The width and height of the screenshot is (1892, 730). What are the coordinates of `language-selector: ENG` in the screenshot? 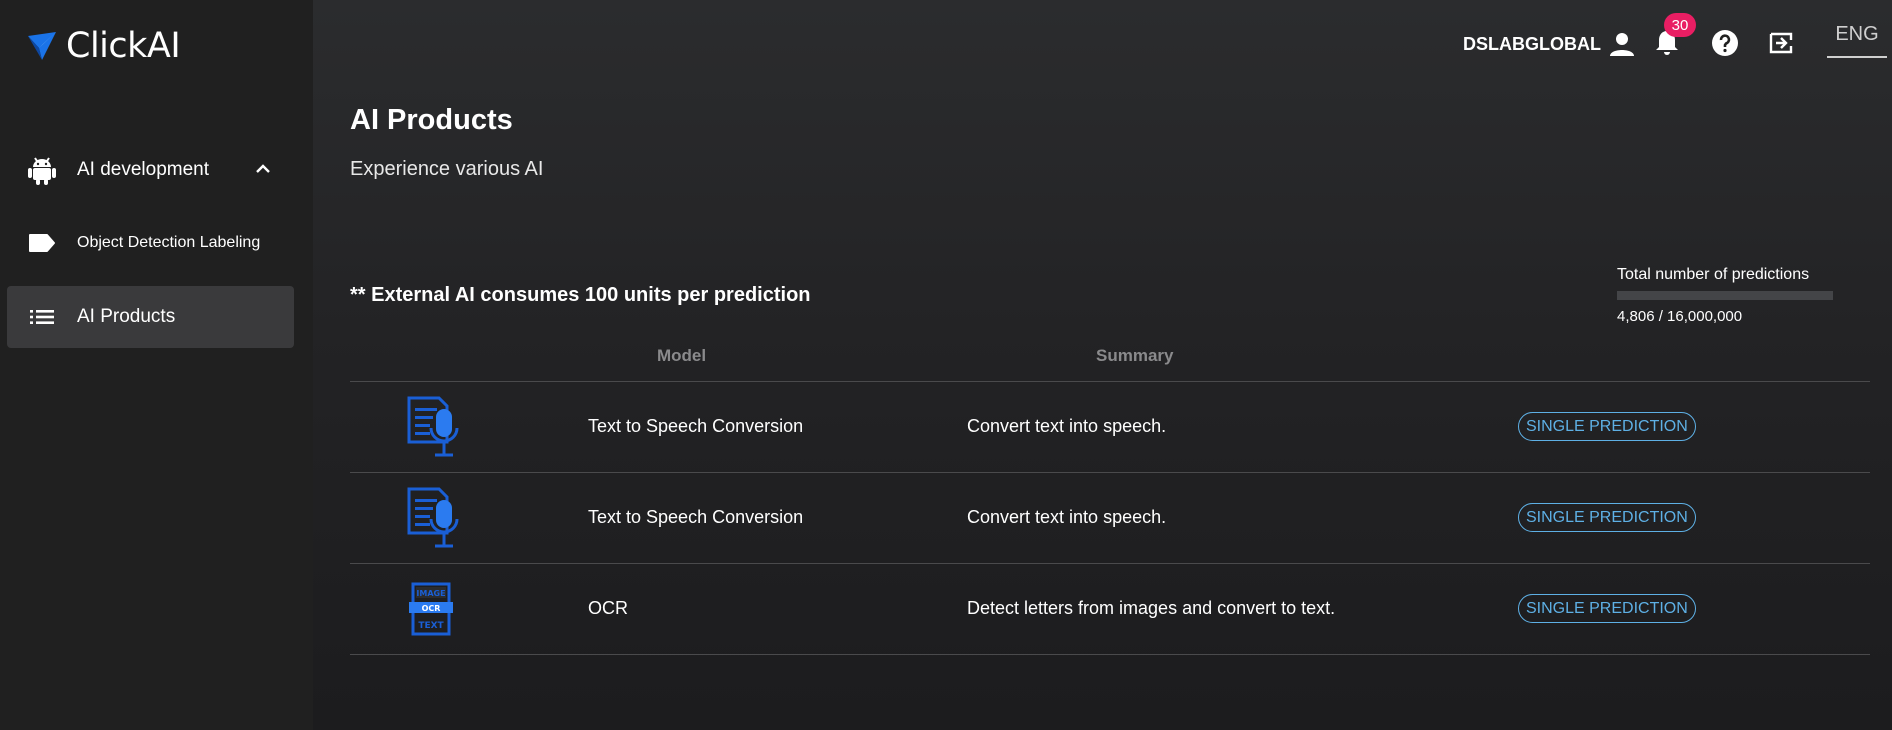 It's located at (1857, 39).